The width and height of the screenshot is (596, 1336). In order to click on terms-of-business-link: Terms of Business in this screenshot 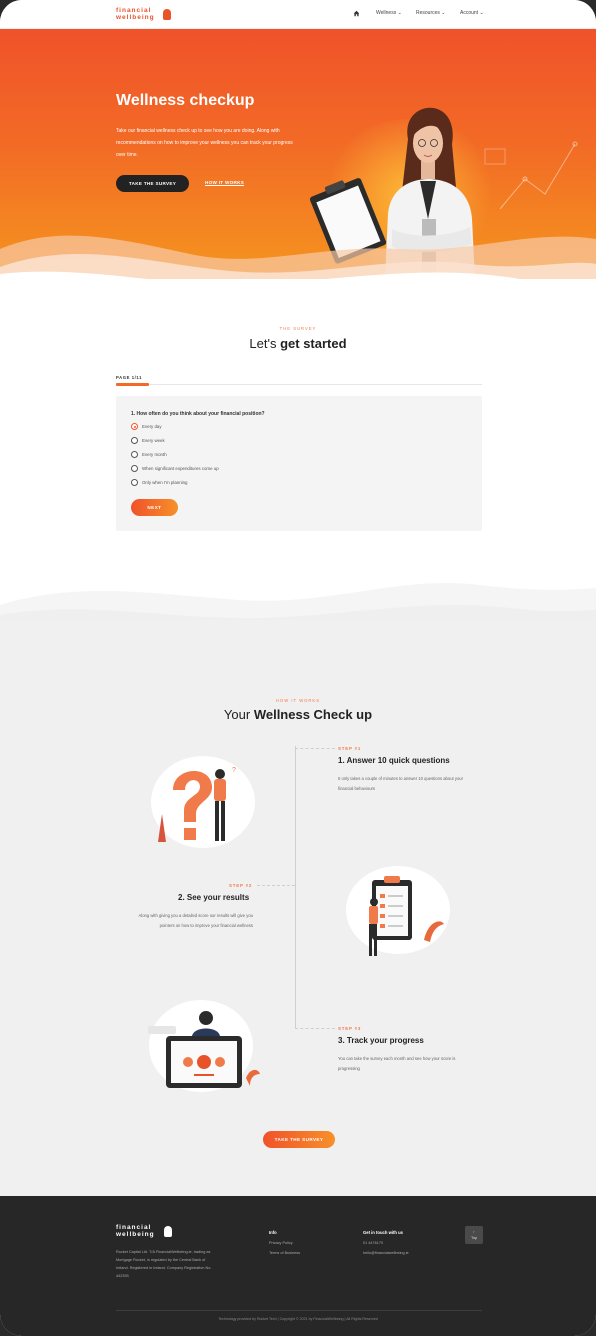, I will do `click(284, 1253)`.